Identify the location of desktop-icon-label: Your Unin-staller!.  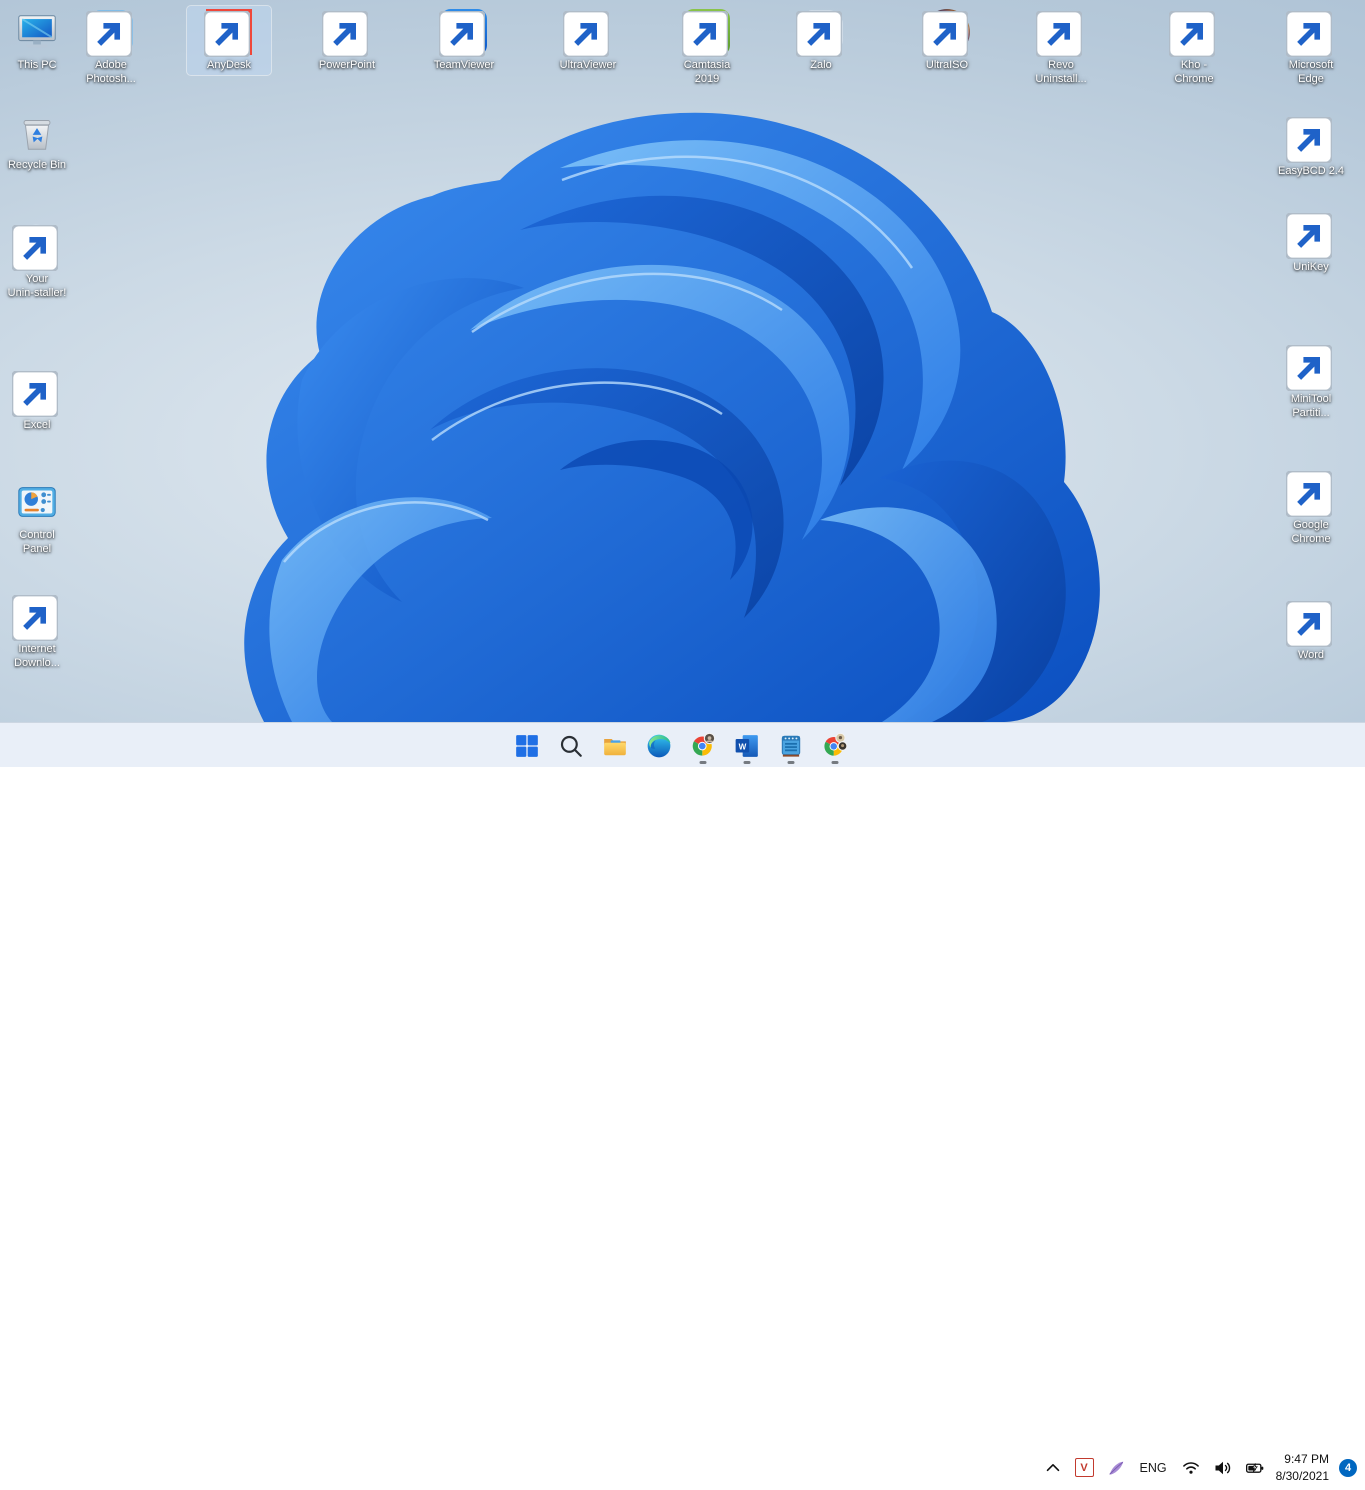
(37, 286).